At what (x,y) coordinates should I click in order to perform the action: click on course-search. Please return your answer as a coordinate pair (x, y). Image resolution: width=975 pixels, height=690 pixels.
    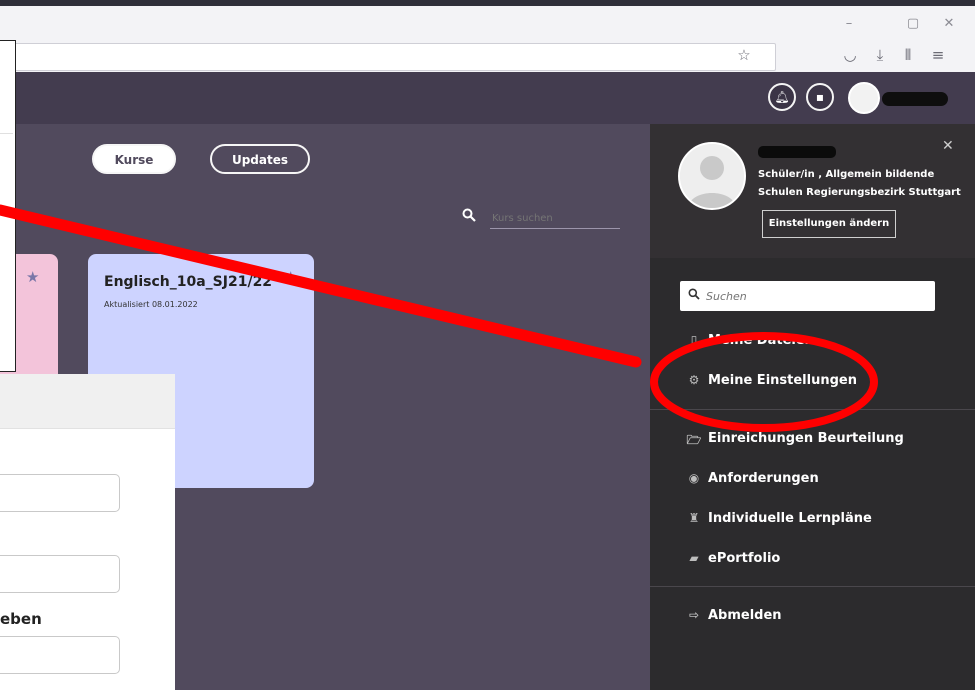
    Looking at the image, I should click on (541, 218).